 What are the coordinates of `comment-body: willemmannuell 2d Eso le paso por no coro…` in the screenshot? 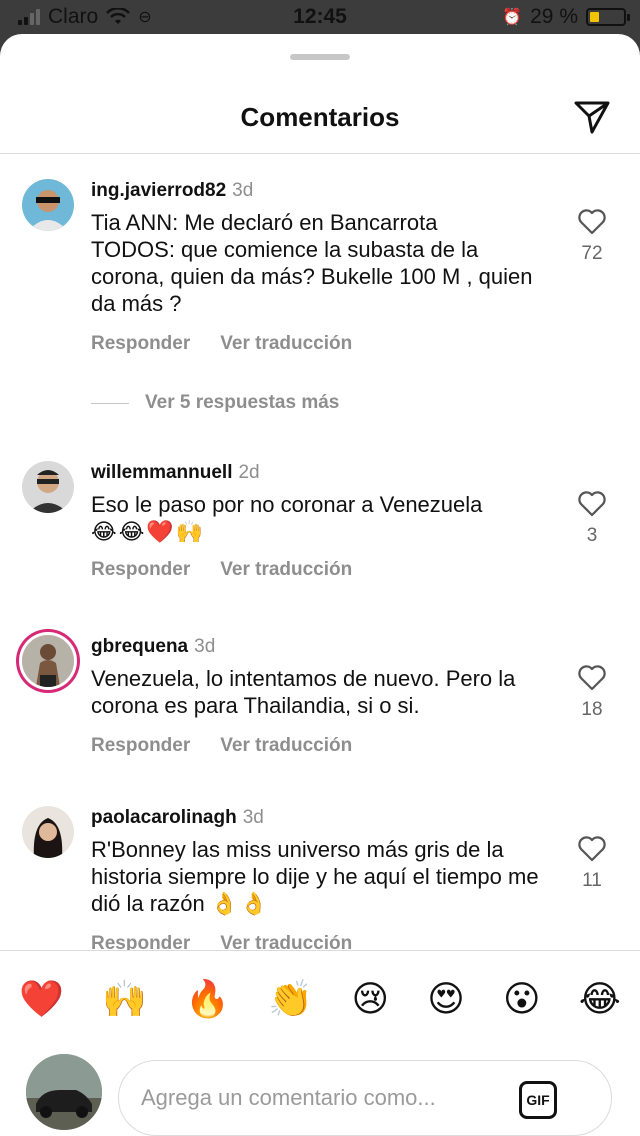 It's located at (321, 521).